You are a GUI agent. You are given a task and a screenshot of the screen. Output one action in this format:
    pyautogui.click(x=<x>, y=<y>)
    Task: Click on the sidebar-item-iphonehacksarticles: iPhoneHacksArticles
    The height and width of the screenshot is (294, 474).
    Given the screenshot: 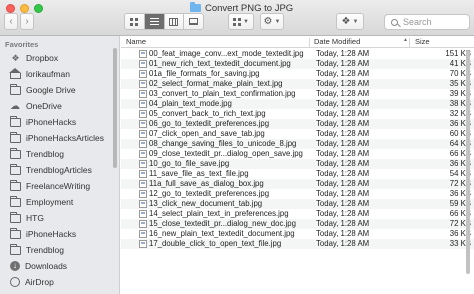 What is the action you would take?
    pyautogui.click(x=57, y=138)
    